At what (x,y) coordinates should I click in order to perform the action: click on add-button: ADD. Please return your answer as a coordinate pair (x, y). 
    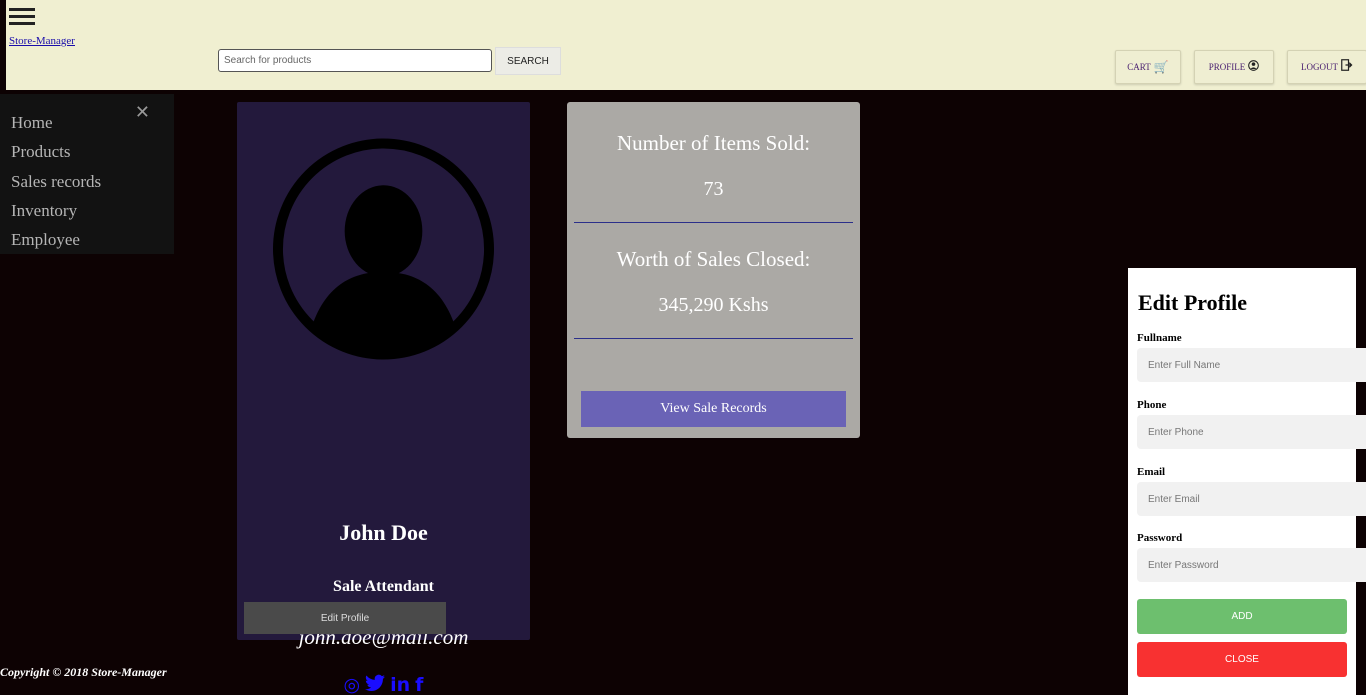
    Looking at the image, I should click on (1242, 616).